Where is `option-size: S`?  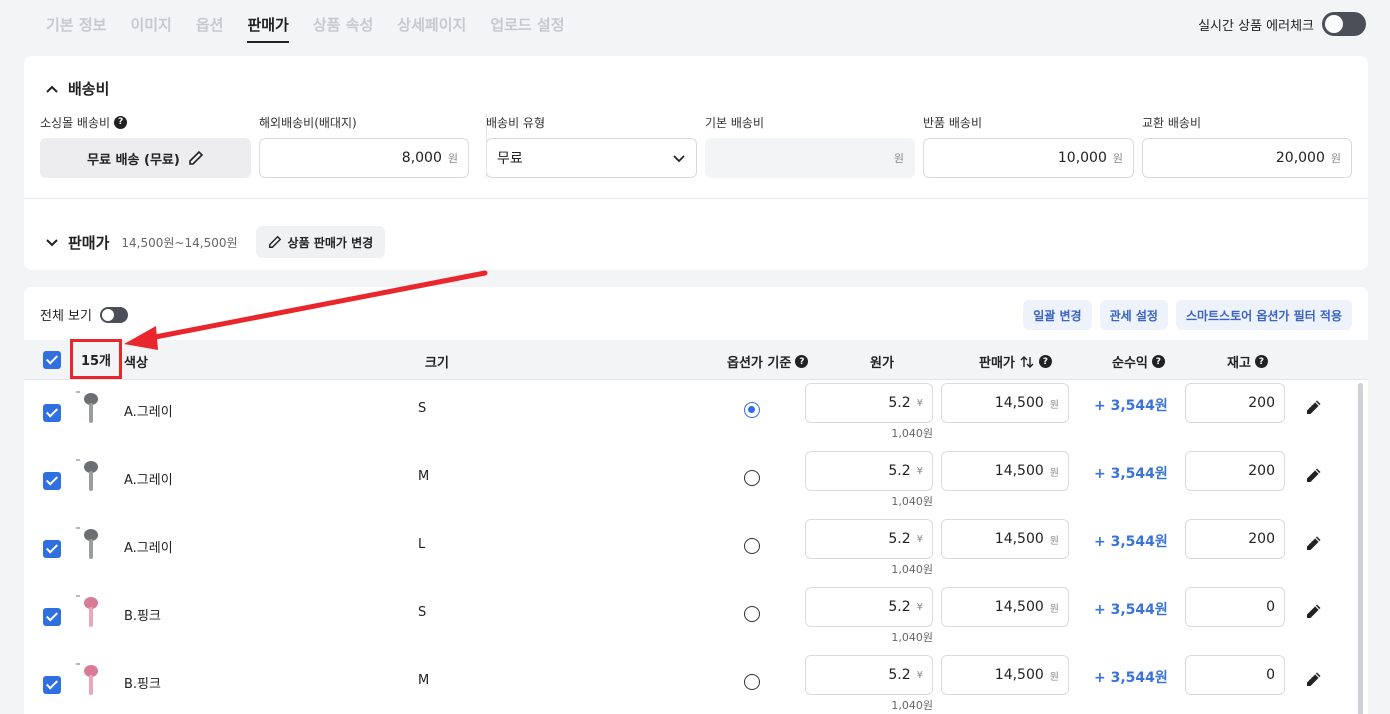
option-size: S is located at coordinates (422, 612).